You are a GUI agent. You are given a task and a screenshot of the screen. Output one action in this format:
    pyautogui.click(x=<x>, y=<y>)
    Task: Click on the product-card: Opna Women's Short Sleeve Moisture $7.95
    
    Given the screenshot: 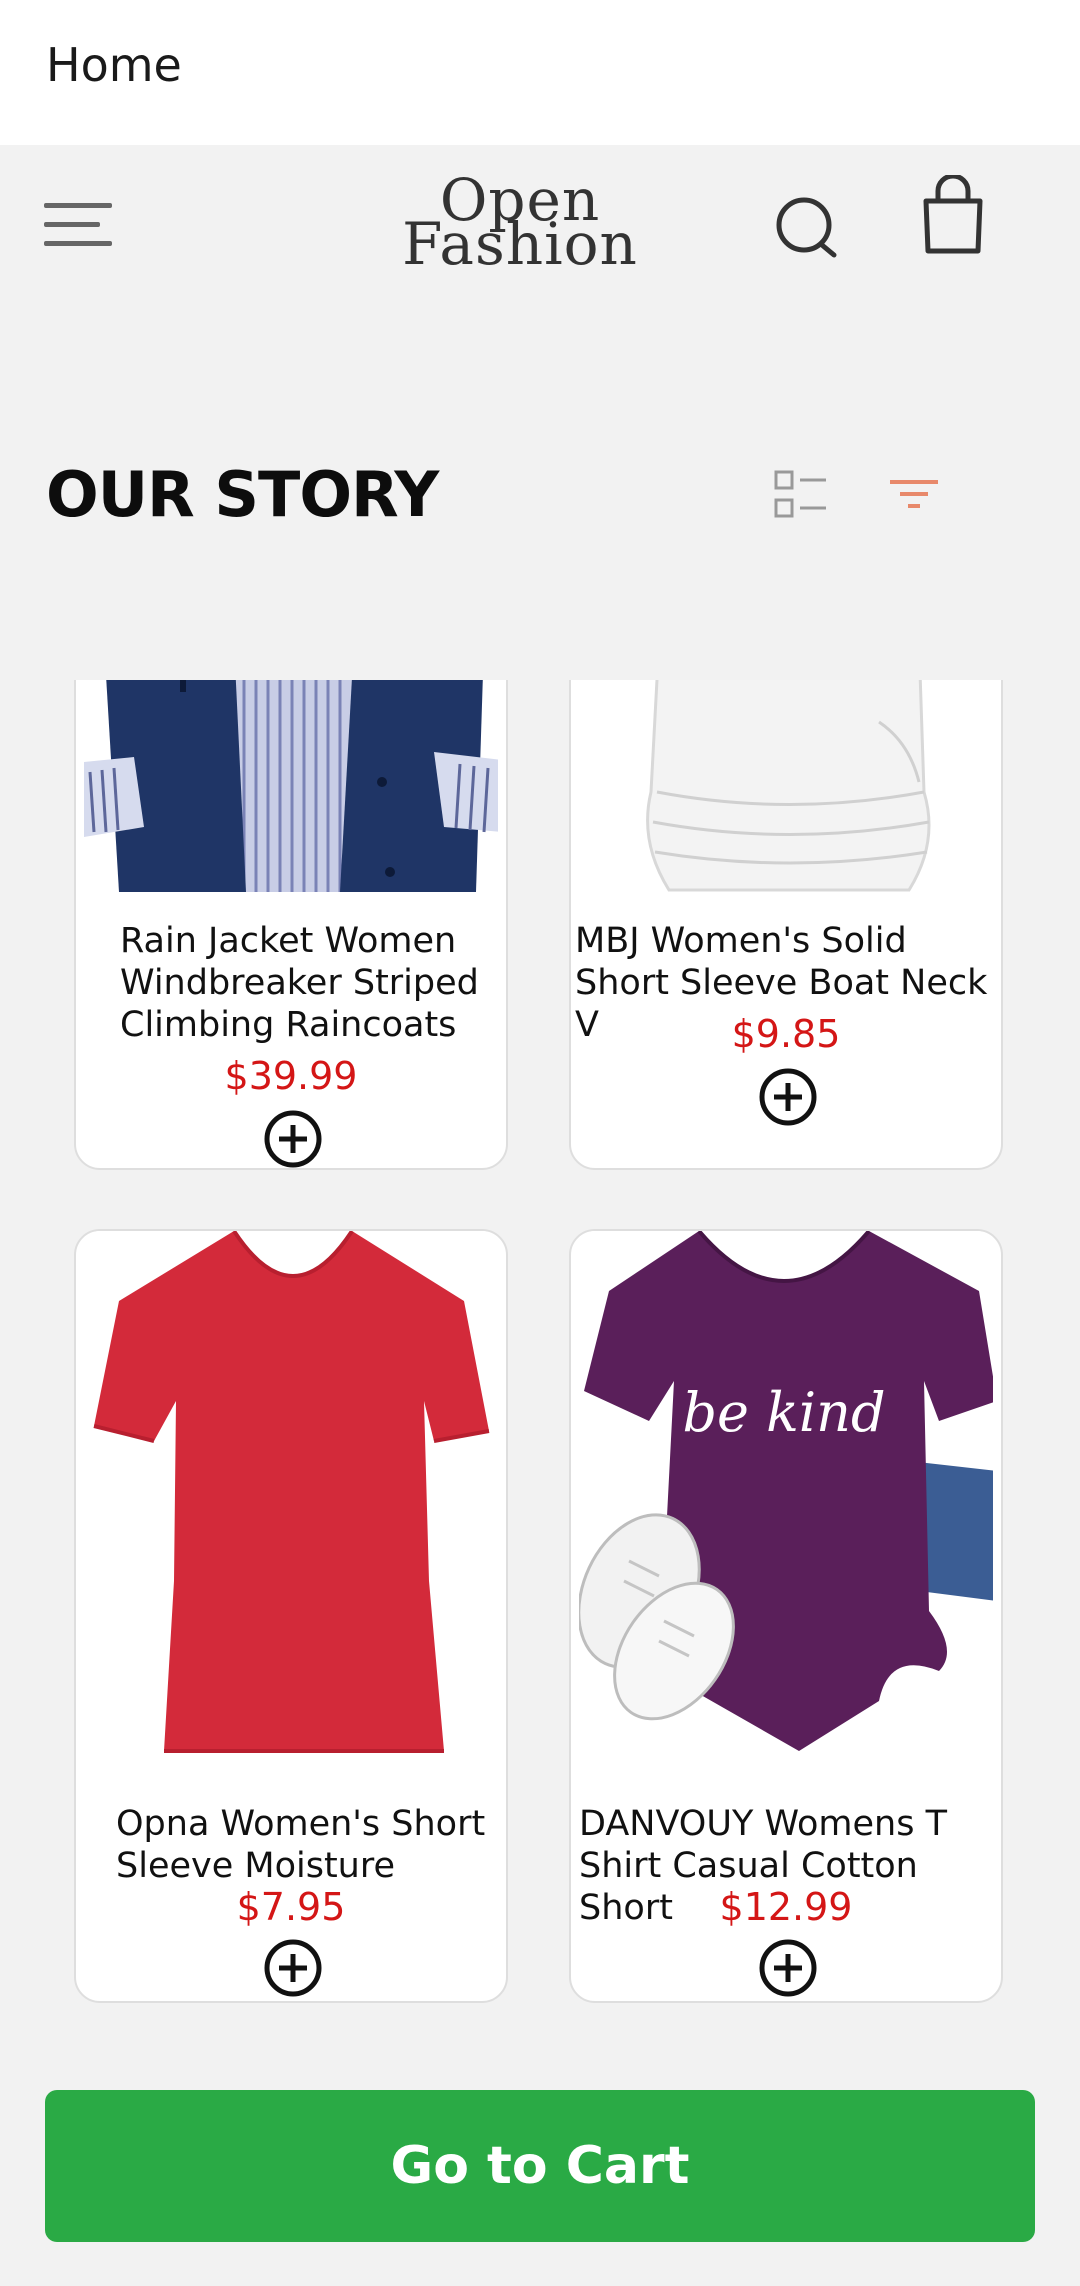 What is the action you would take?
    pyautogui.click(x=291, y=1616)
    